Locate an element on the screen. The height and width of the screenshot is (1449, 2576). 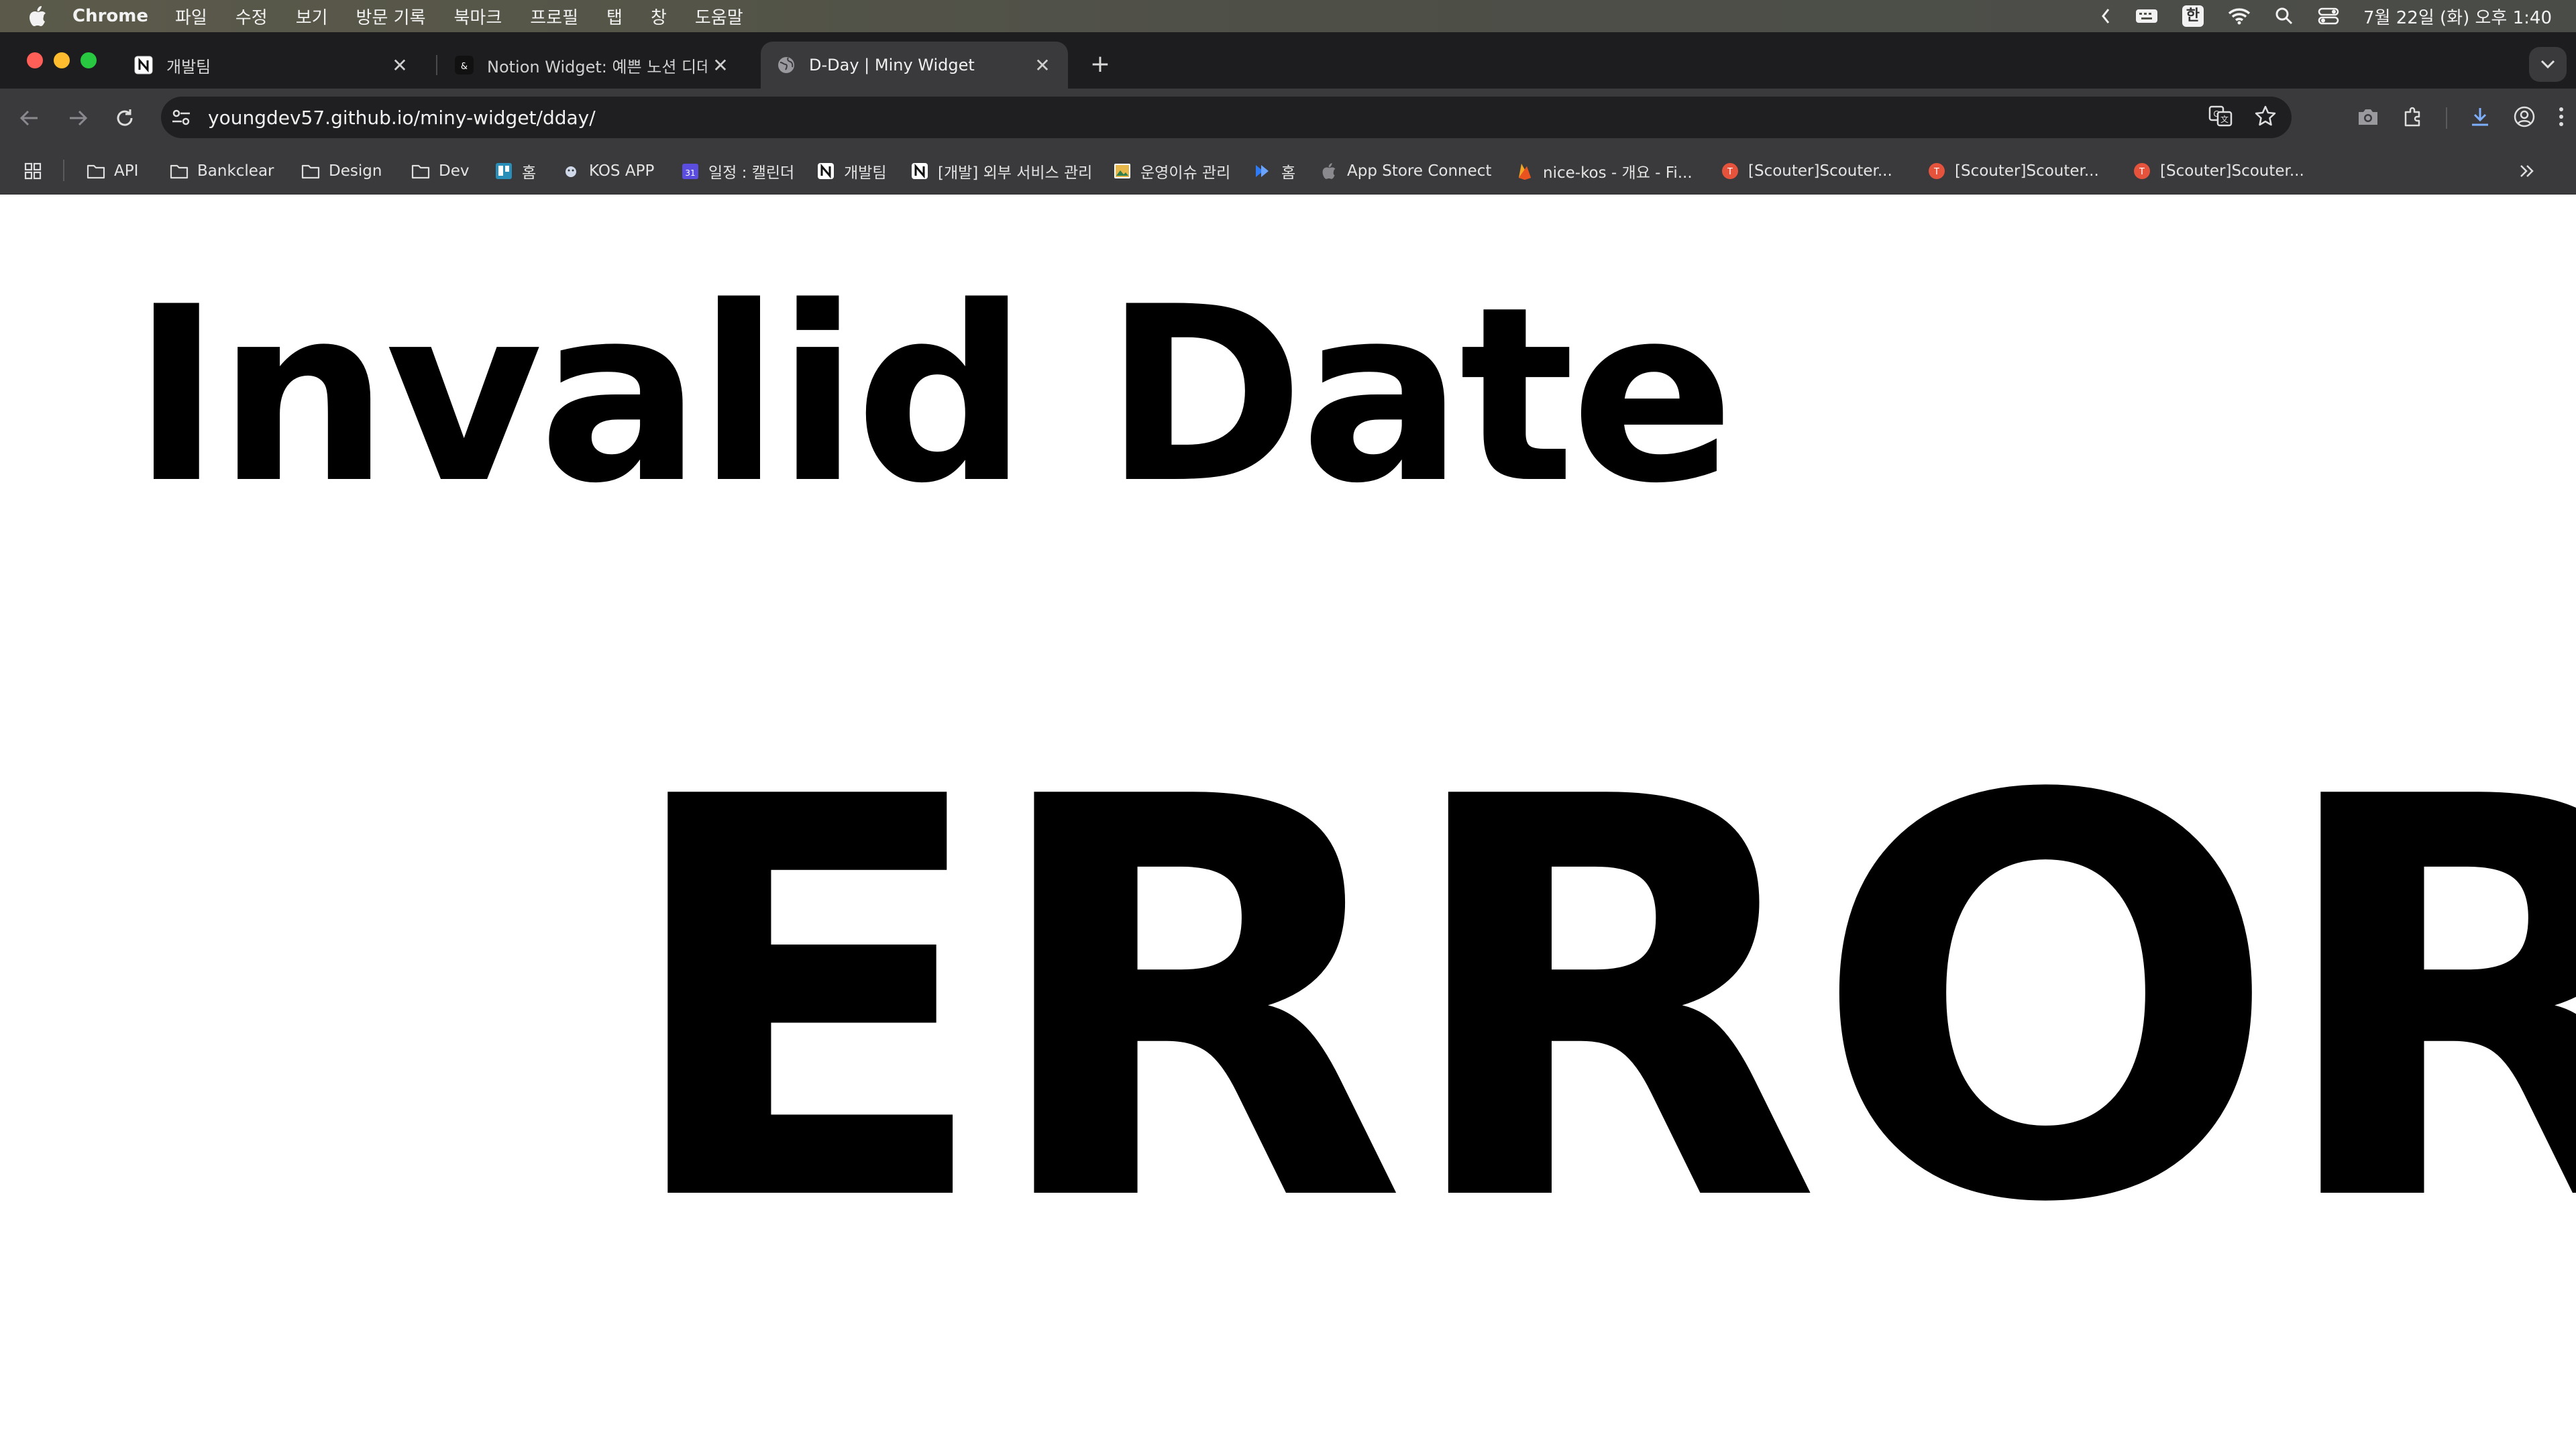
bookmark-star-icon is located at coordinates (2265, 117).